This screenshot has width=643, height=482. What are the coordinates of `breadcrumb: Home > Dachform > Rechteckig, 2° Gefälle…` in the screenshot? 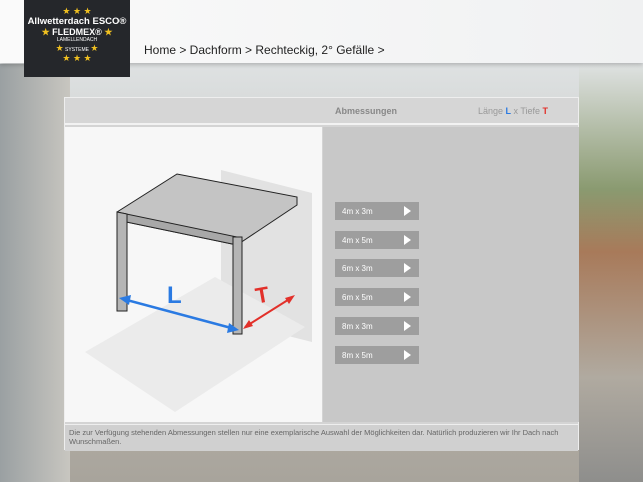 It's located at (264, 50).